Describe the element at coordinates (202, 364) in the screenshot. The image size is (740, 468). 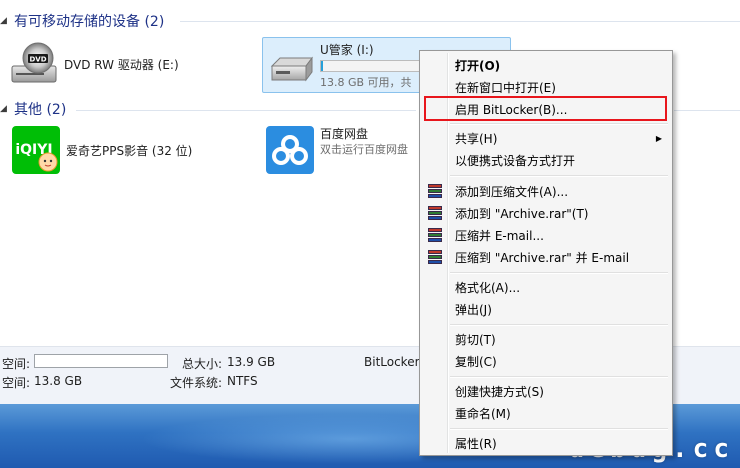
I see `total-size-label: 总大小:` at that location.